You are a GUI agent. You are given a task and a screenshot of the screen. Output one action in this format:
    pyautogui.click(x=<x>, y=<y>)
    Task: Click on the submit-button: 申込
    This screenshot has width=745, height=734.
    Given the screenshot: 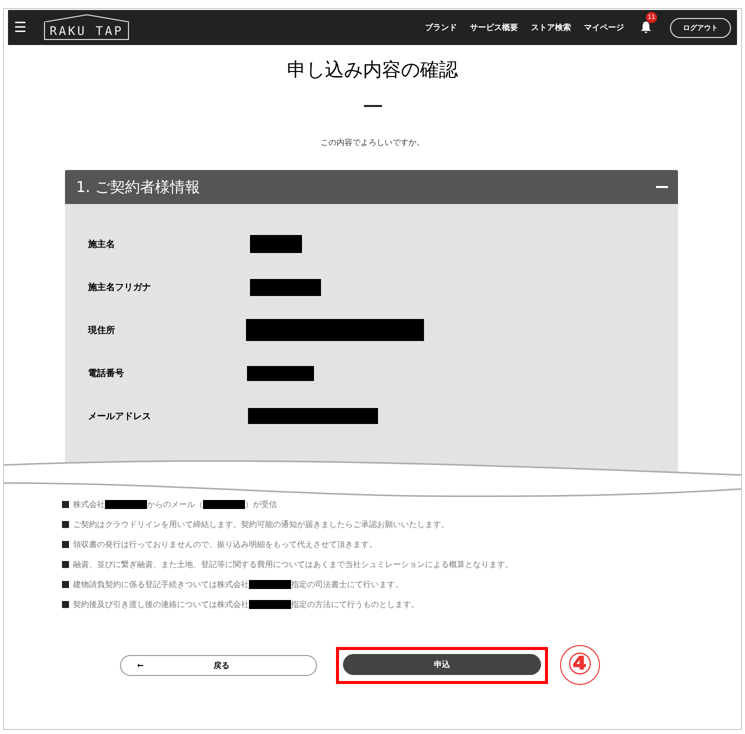 What is the action you would take?
    pyautogui.click(x=442, y=664)
    